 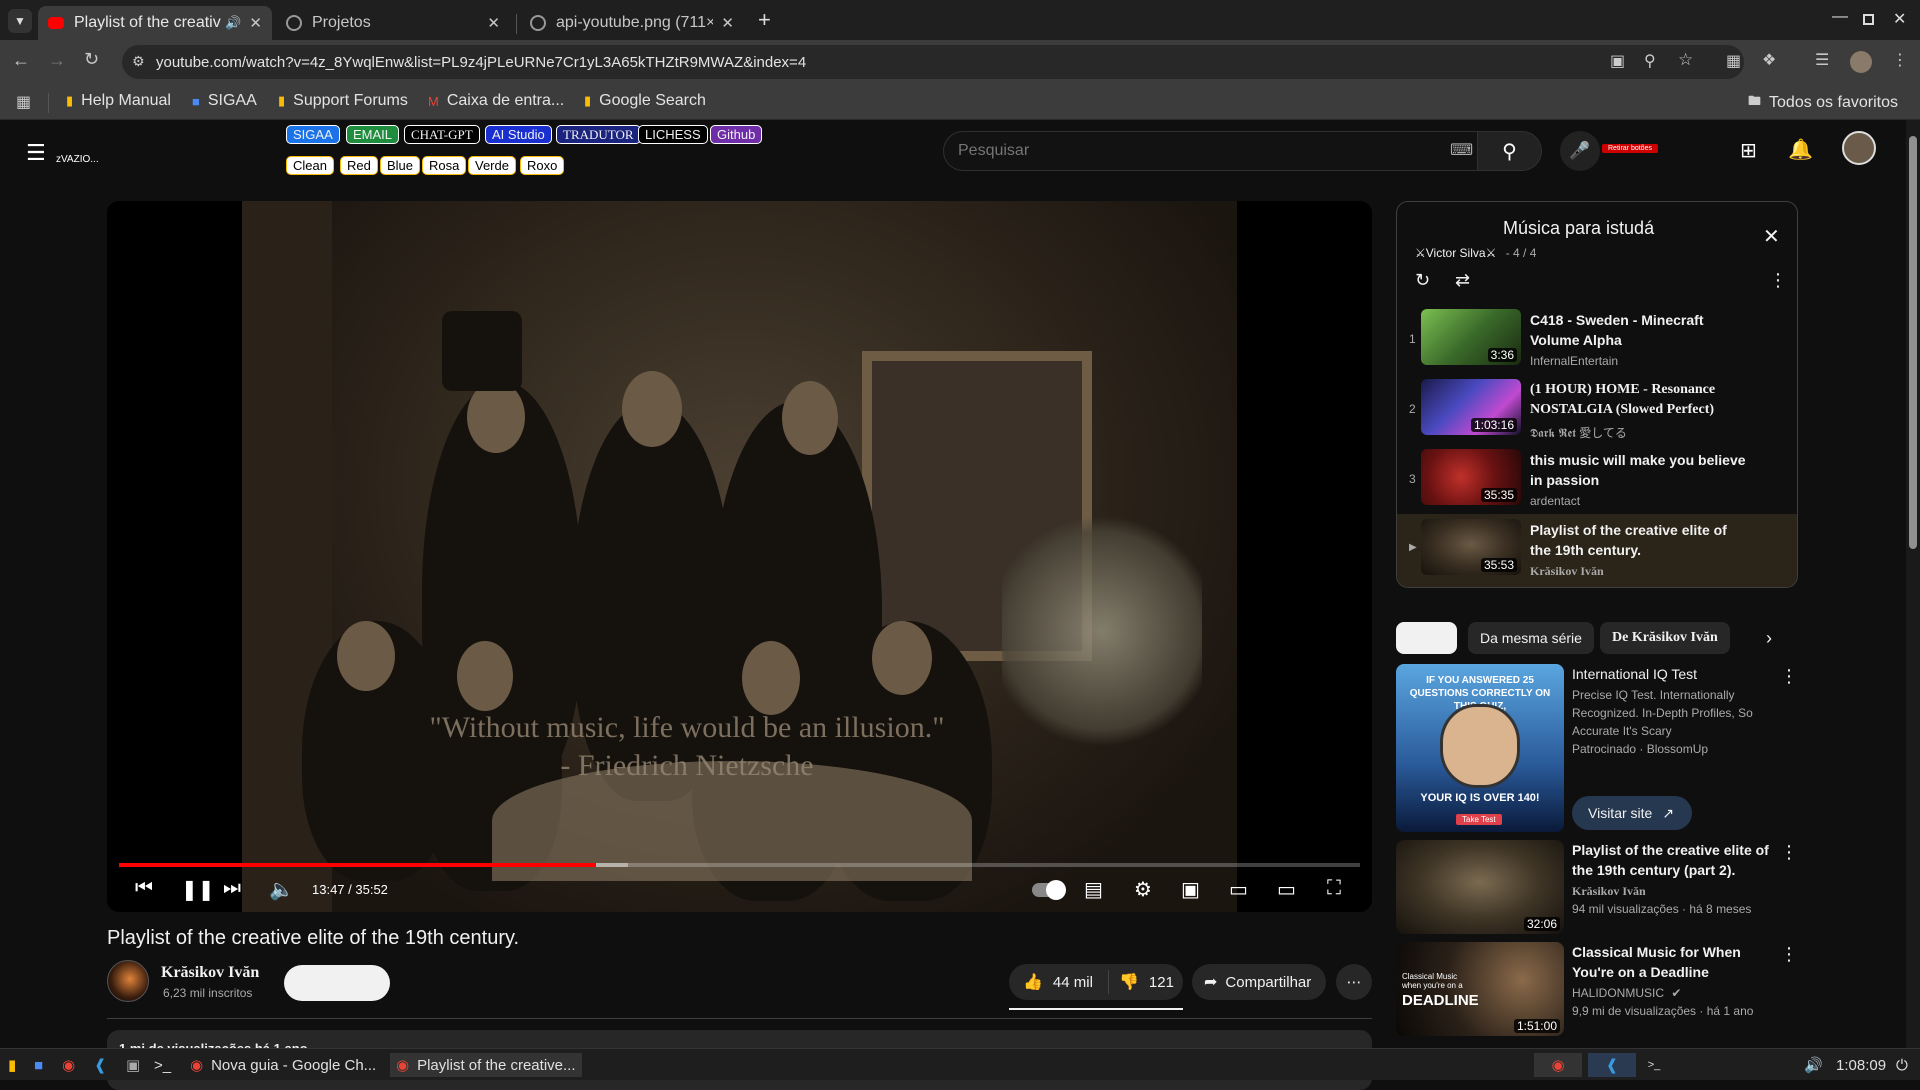 I want to click on fullscreen-icon: ⛶, so click(x=1334, y=888).